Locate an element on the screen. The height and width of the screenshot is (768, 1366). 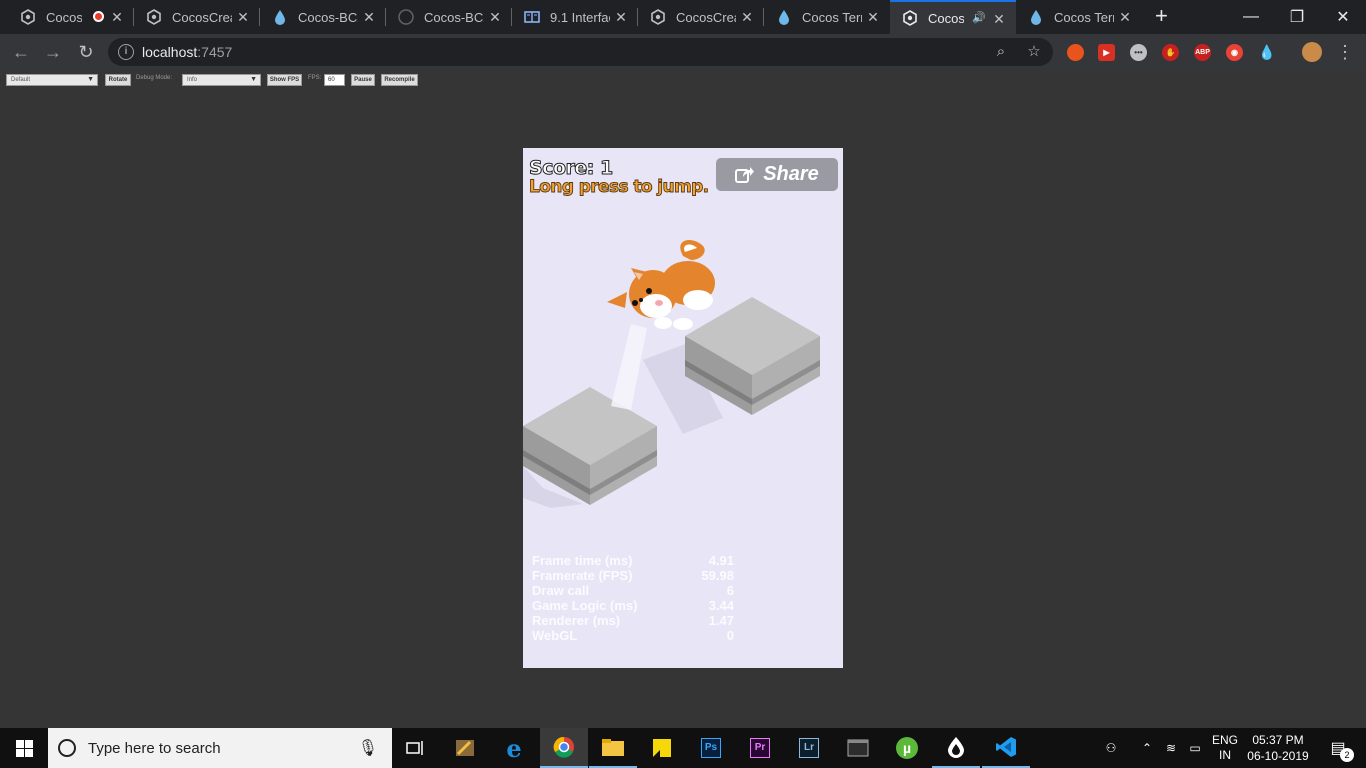
fps-label: FPS: is located at coordinates (315, 78).